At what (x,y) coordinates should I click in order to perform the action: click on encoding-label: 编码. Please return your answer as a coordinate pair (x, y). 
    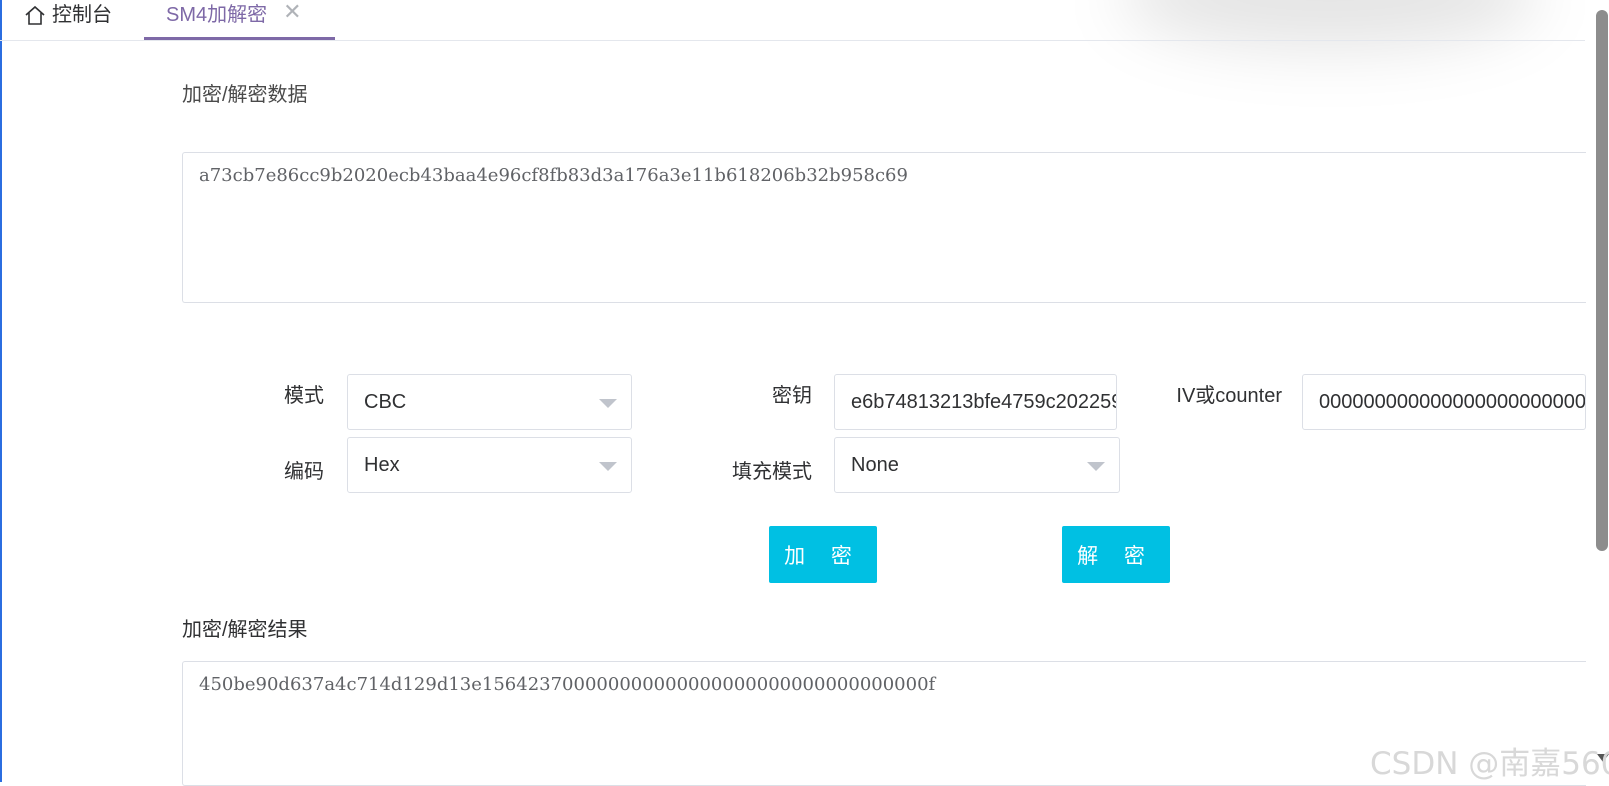
    Looking at the image, I should click on (304, 472).